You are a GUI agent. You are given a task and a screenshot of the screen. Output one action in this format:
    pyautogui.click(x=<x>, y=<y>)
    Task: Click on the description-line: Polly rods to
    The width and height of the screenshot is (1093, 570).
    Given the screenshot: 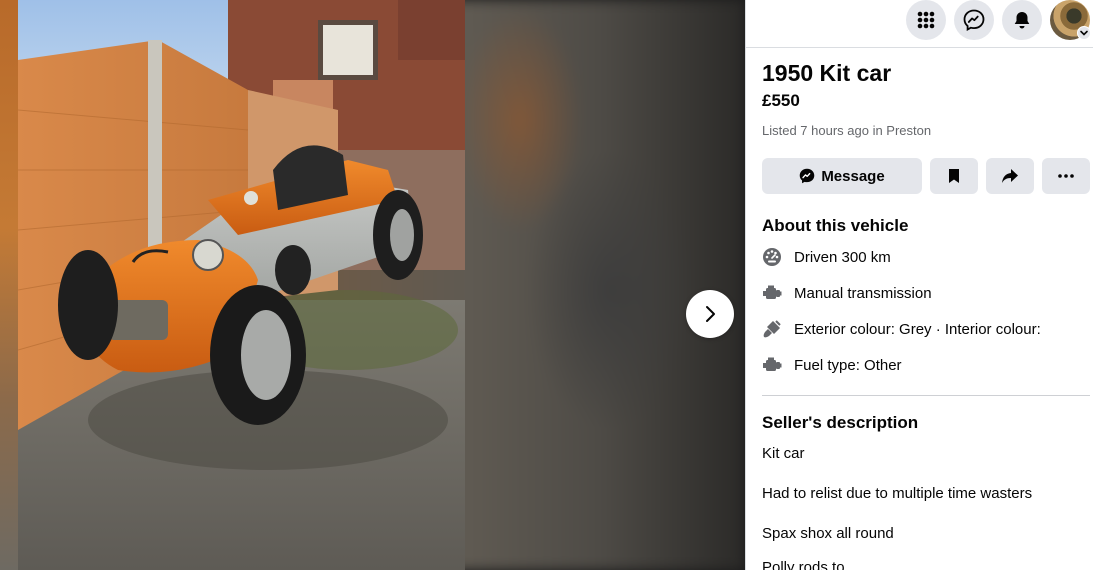 What is the action you would take?
    pyautogui.click(x=803, y=564)
    